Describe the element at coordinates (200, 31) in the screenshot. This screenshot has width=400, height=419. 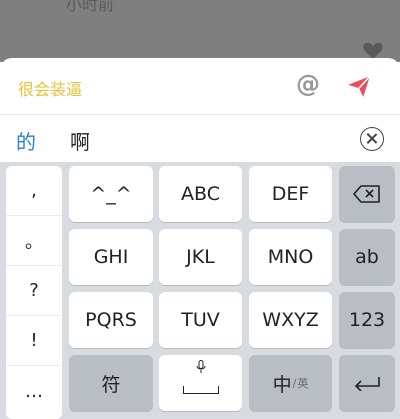
I see `background-feed: 小时前` at that location.